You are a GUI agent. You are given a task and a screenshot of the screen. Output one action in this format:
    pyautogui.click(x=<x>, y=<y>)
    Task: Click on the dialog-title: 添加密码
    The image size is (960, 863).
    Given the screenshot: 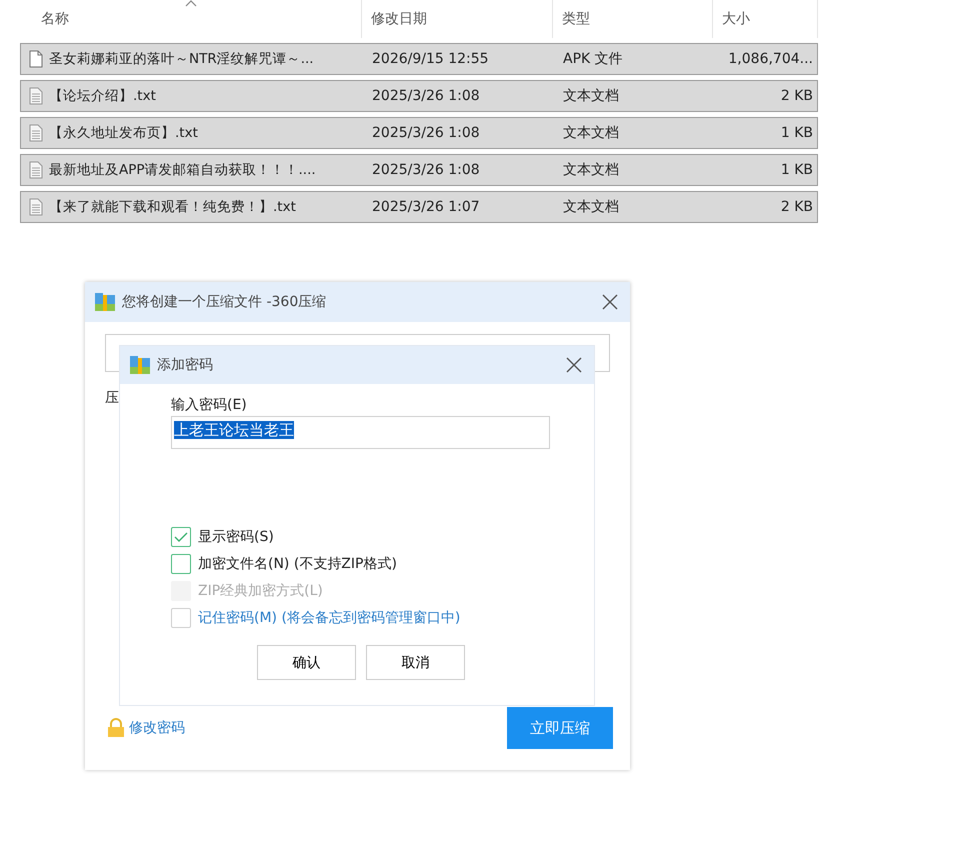 What is the action you would take?
    pyautogui.click(x=185, y=365)
    